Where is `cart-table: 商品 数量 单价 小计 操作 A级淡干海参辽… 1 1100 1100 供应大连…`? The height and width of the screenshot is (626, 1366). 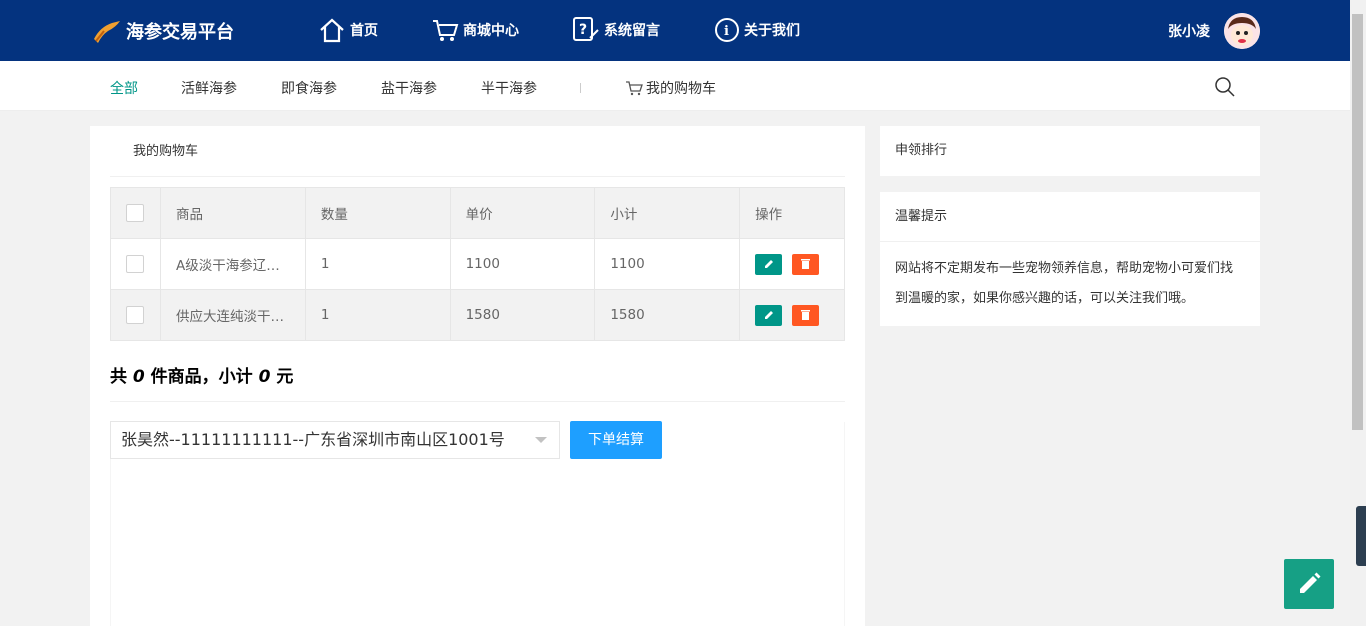
cart-table: 商品 数量 单价 小计 操作 A级淡干海参辽… 1 1100 1100 供应大连… is located at coordinates (477, 264).